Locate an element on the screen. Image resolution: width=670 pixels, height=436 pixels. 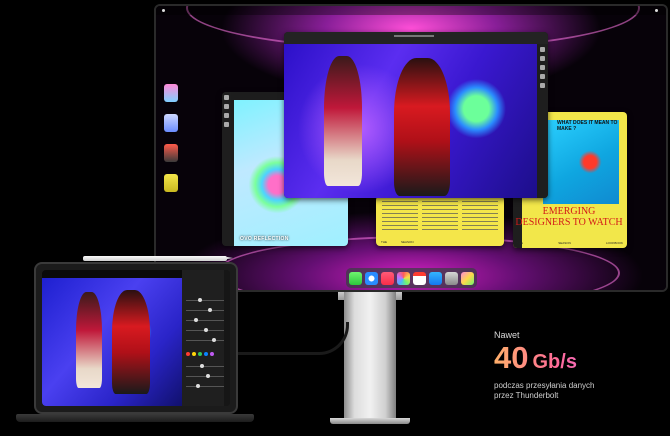
dock is located at coordinates (411, 278).